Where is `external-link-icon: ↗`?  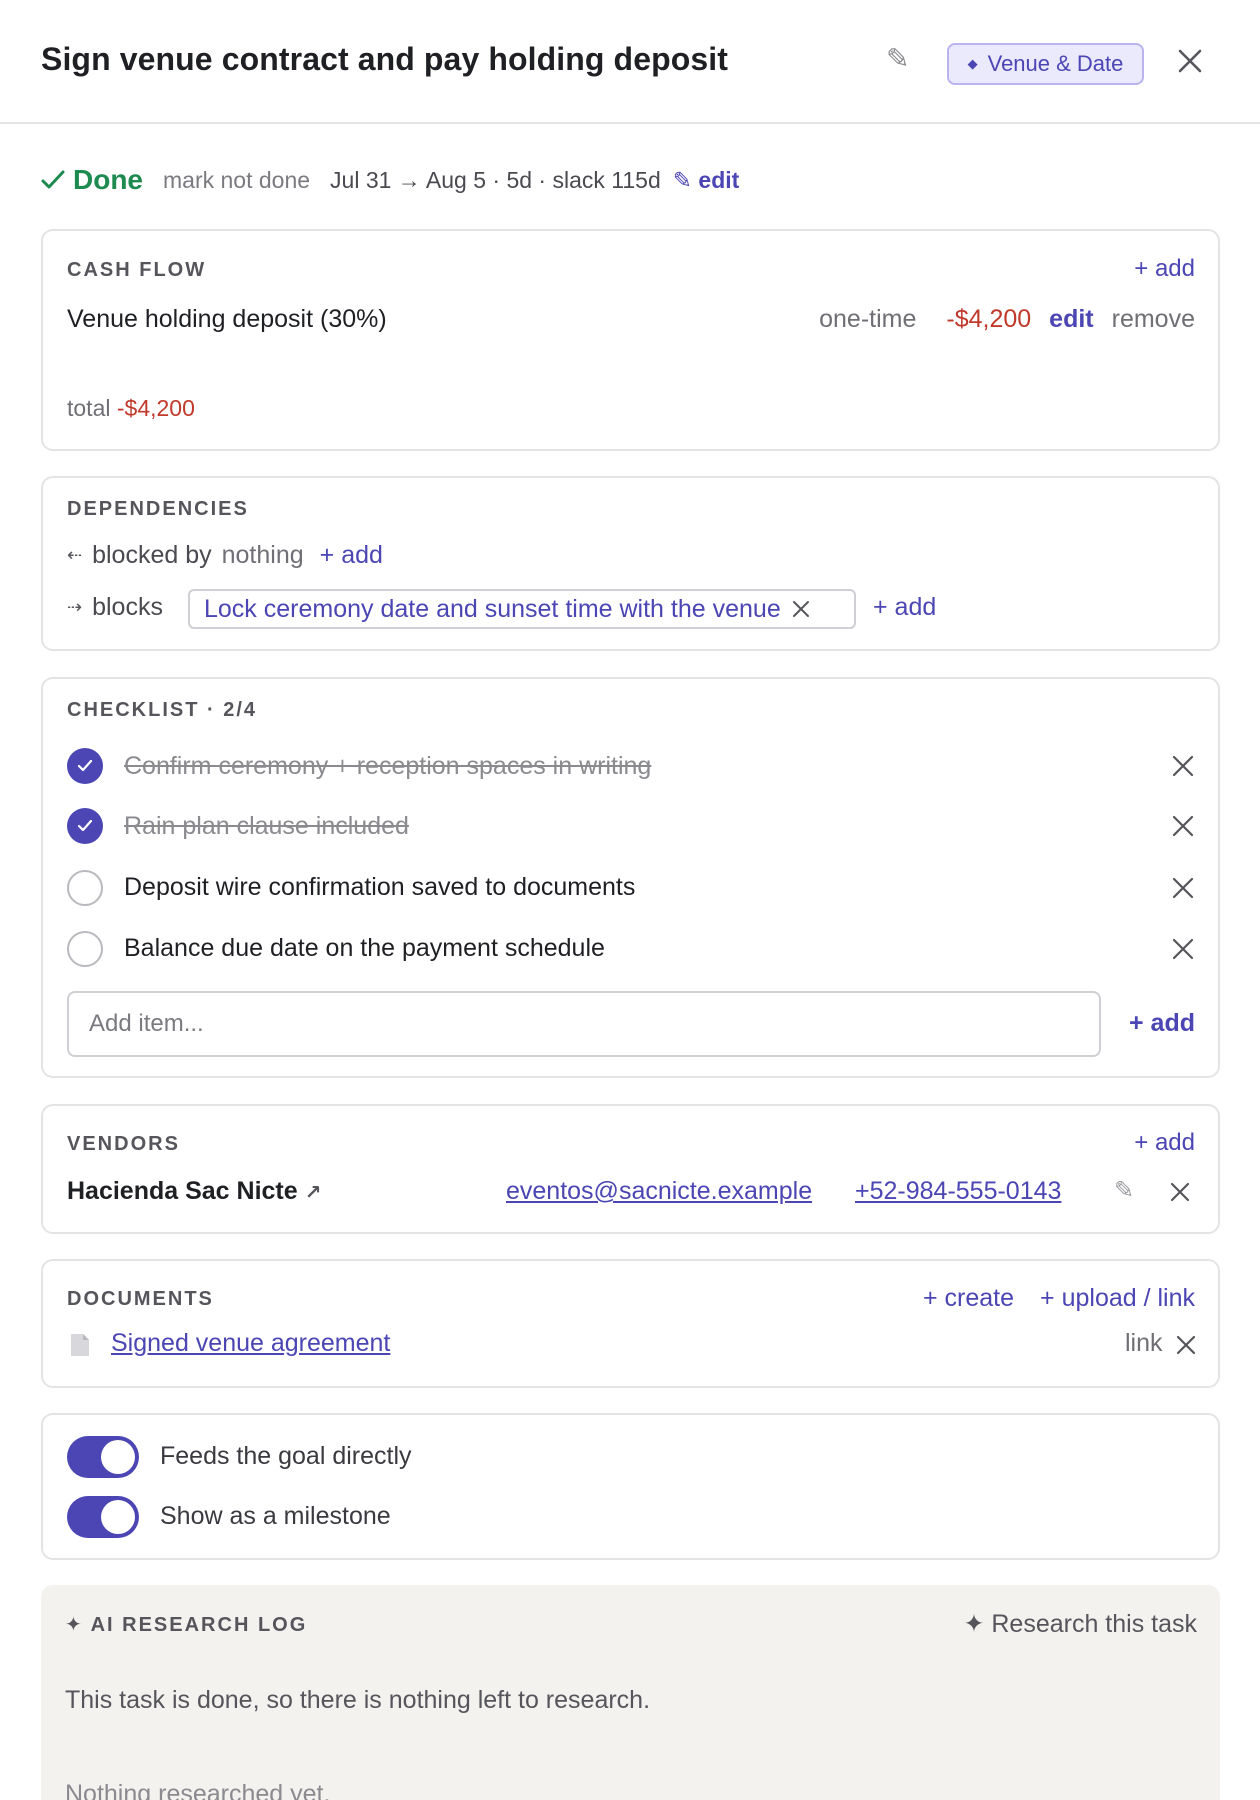
external-link-icon: ↗ is located at coordinates (313, 1193).